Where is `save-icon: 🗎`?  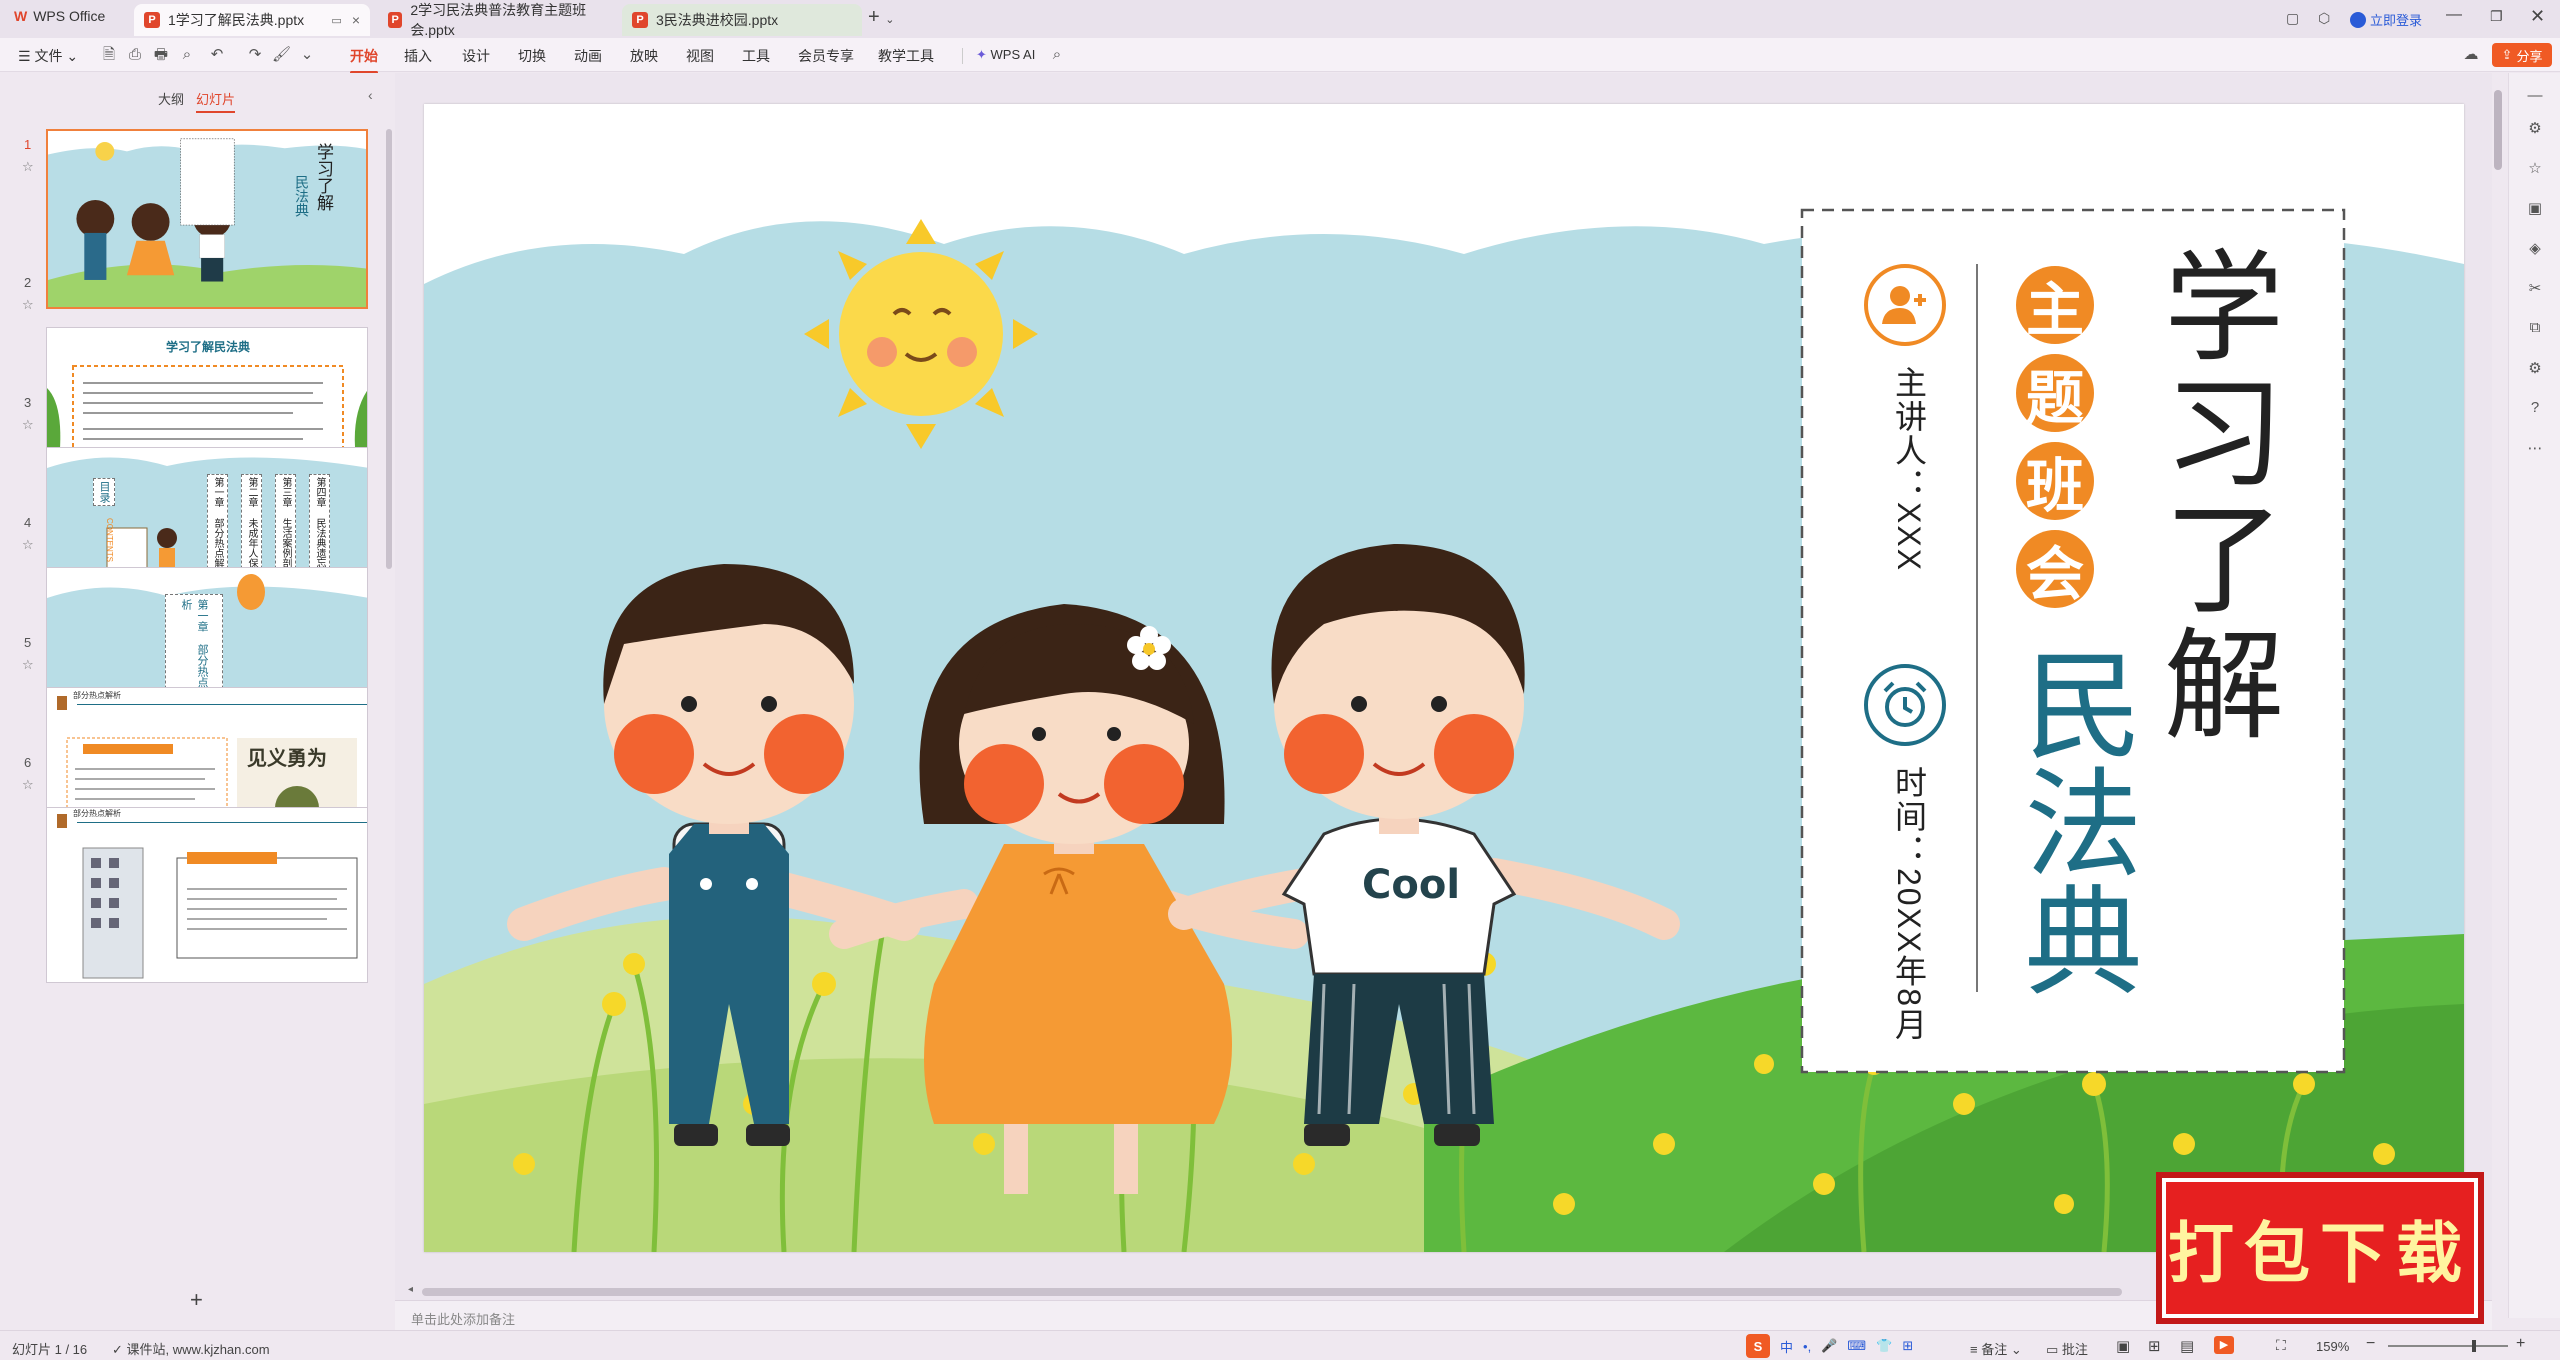 save-icon: 🗎 is located at coordinates (109, 55).